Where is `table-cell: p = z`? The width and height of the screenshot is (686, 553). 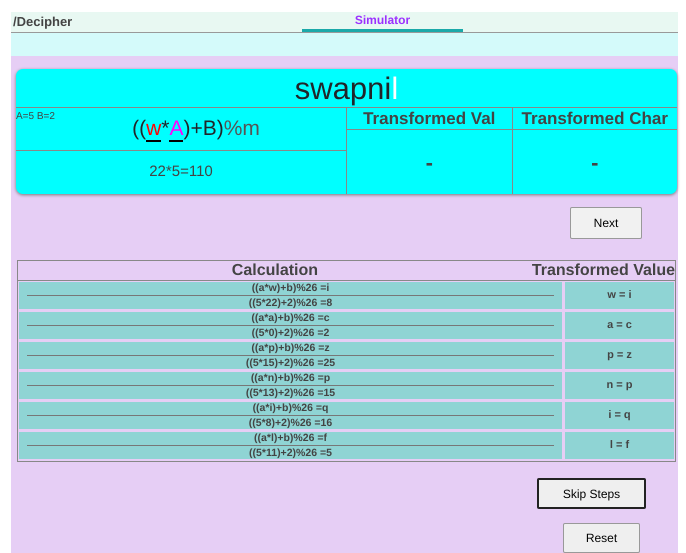 table-cell: p = z is located at coordinates (619, 355).